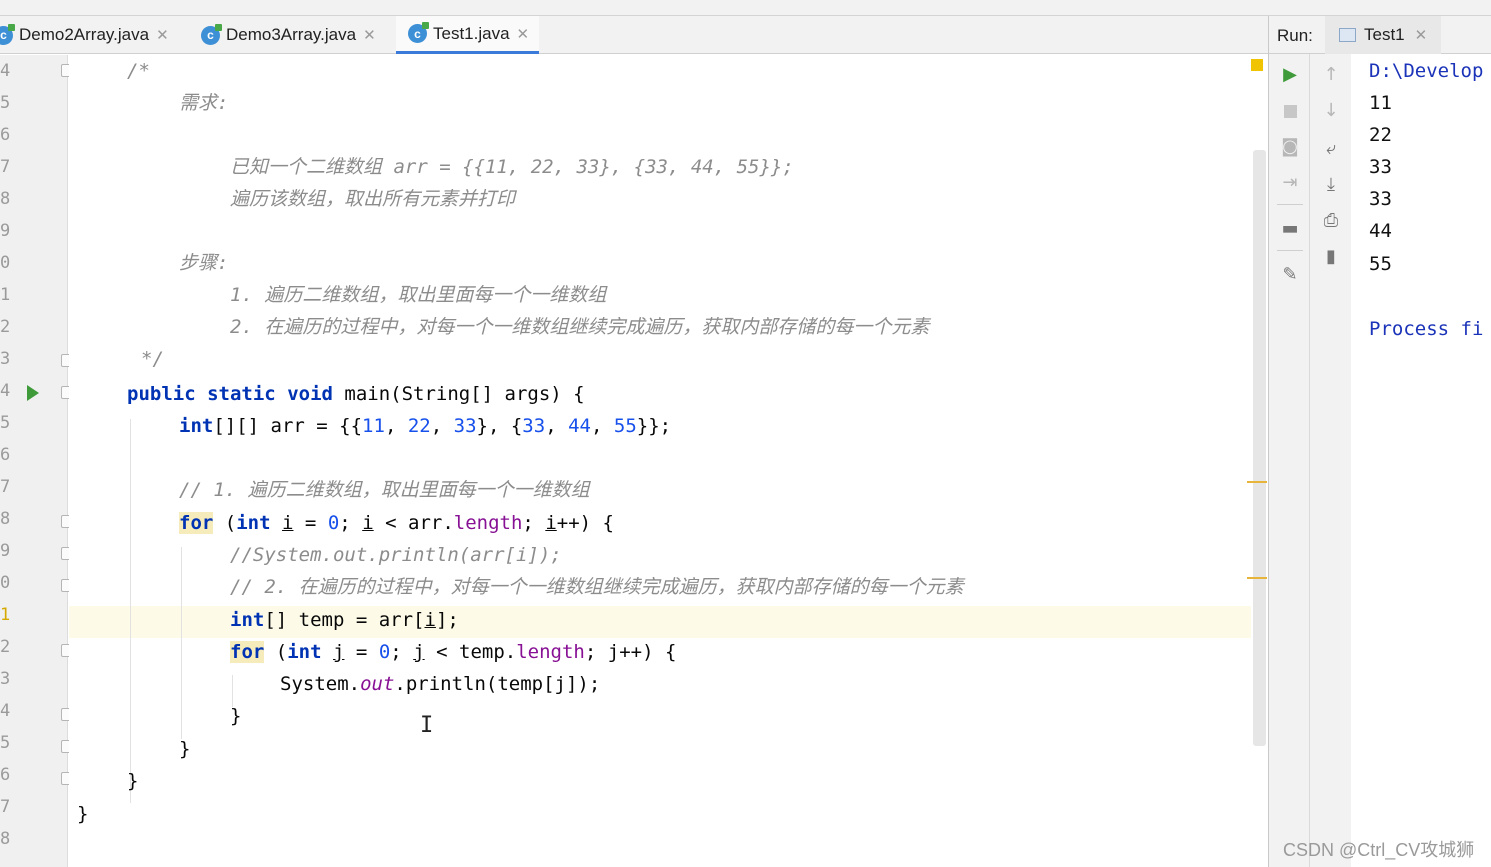 The height and width of the screenshot is (867, 1491). Describe the element at coordinates (499, 426) in the screenshot. I see `code-text: }, {` at that location.